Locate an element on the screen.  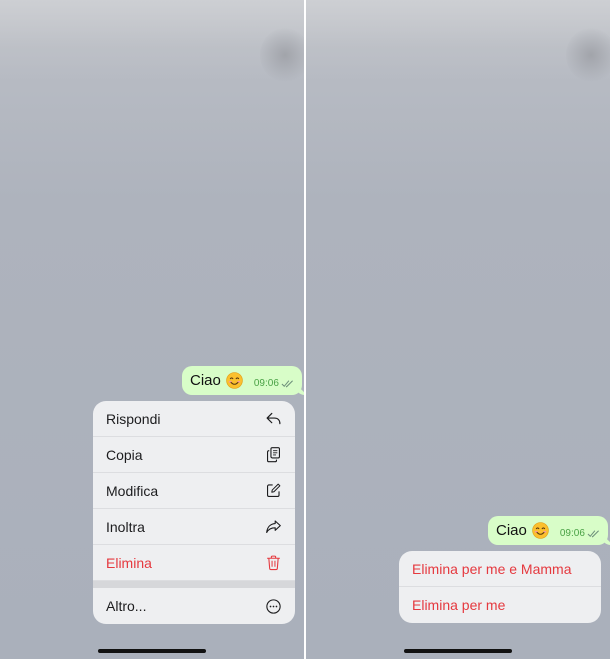
more-icon is located at coordinates (273, 606).